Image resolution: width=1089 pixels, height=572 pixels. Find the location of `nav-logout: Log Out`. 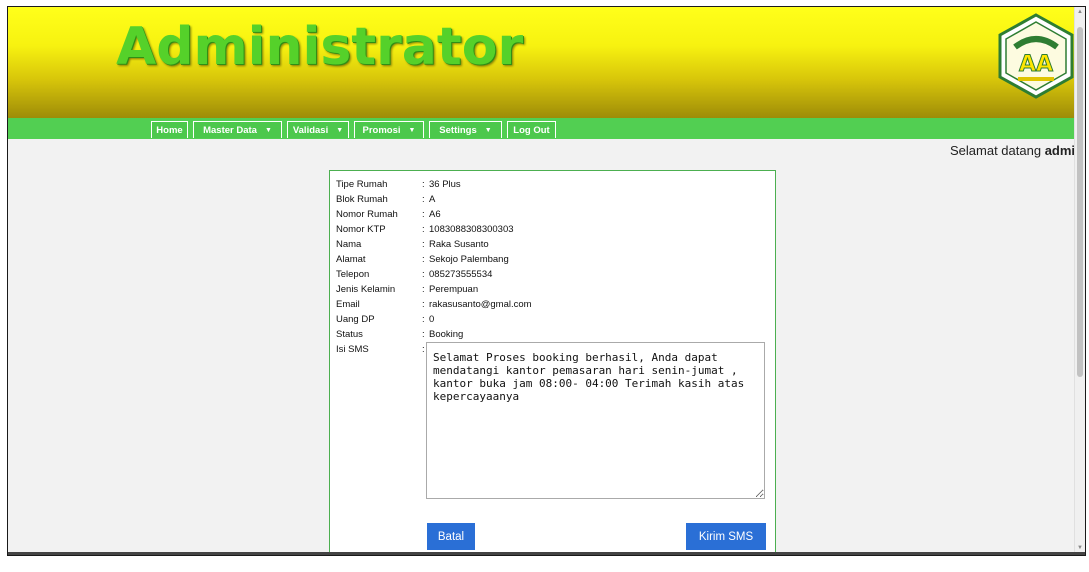

nav-logout: Log Out is located at coordinates (531, 129).